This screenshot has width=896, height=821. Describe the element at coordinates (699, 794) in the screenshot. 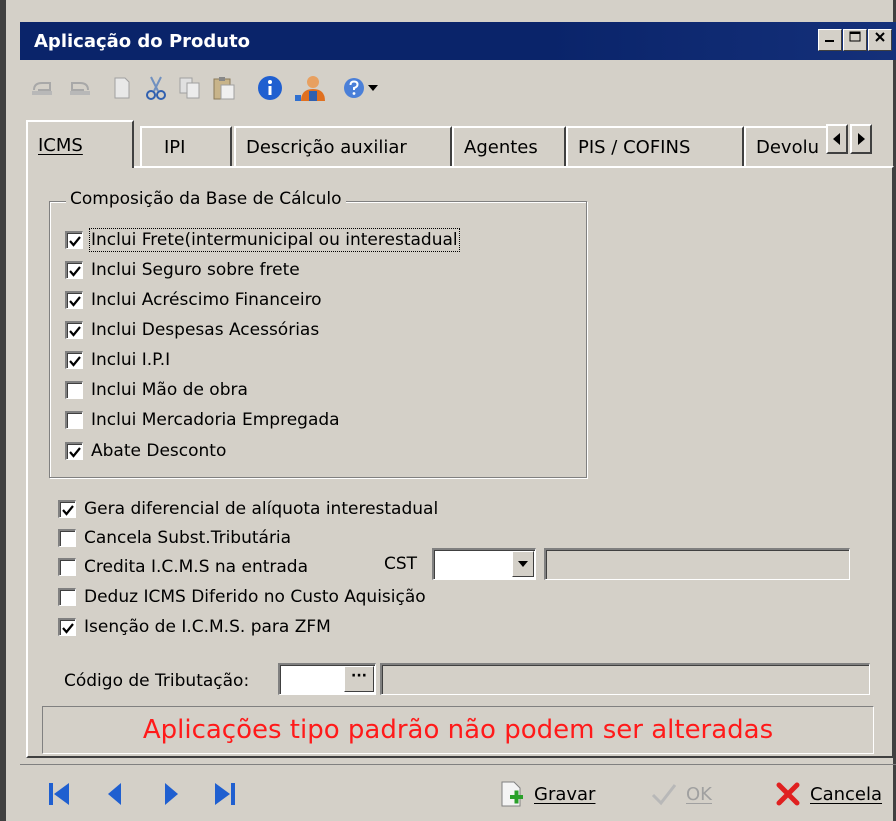

I see `ok-label: OK` at that location.